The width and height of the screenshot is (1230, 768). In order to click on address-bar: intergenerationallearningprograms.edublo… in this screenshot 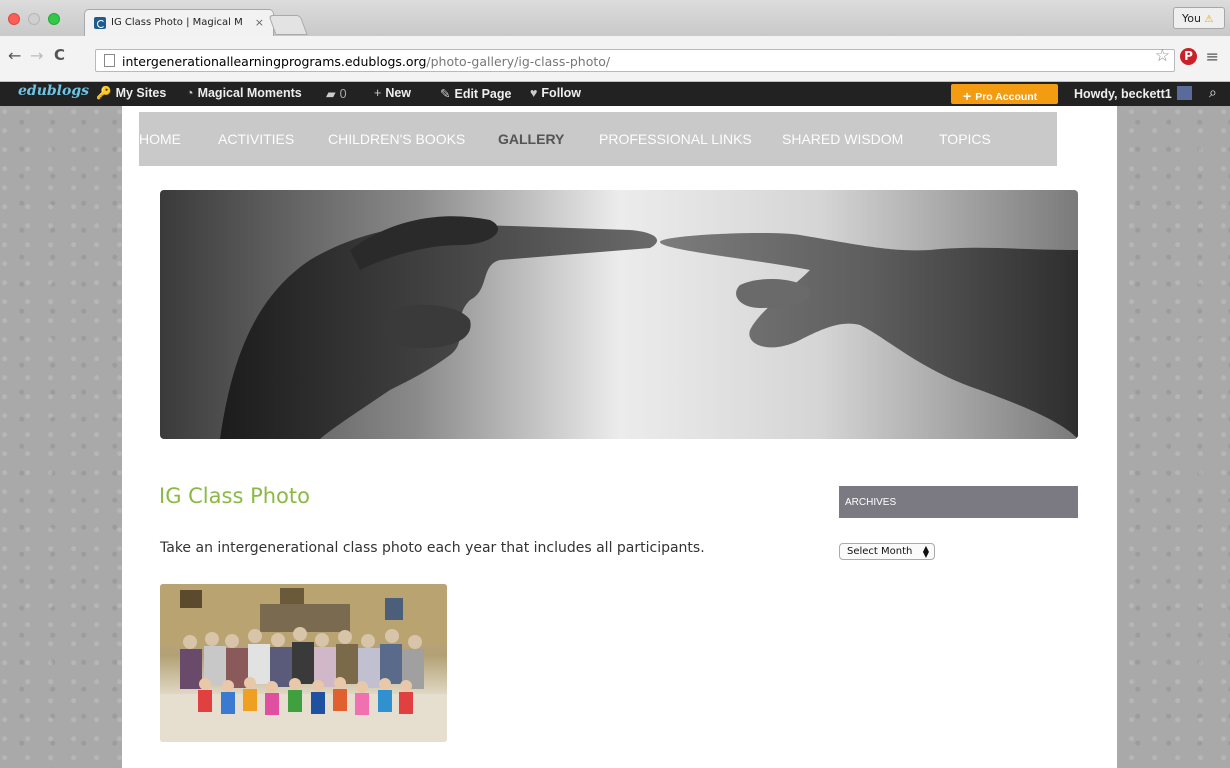, I will do `click(635, 60)`.